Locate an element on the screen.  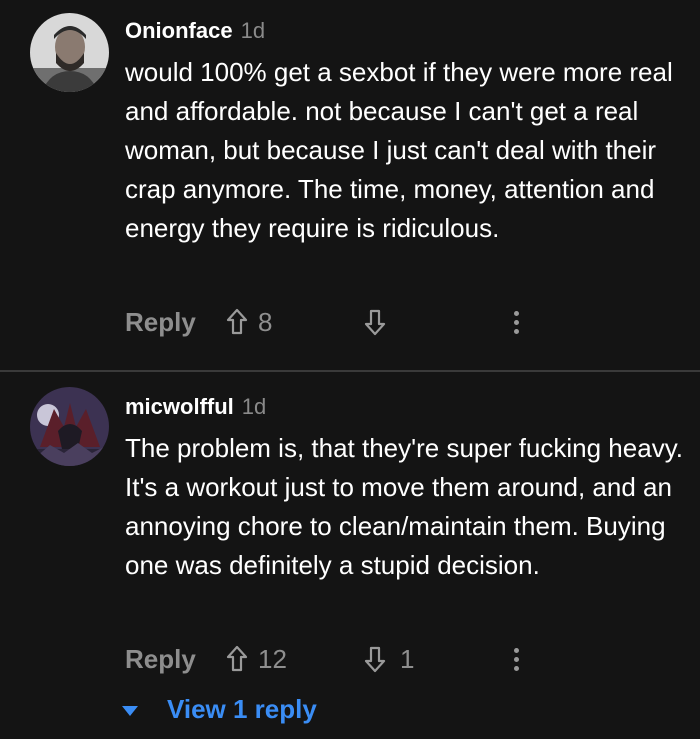
upvote-count: 8 is located at coordinates (265, 322).